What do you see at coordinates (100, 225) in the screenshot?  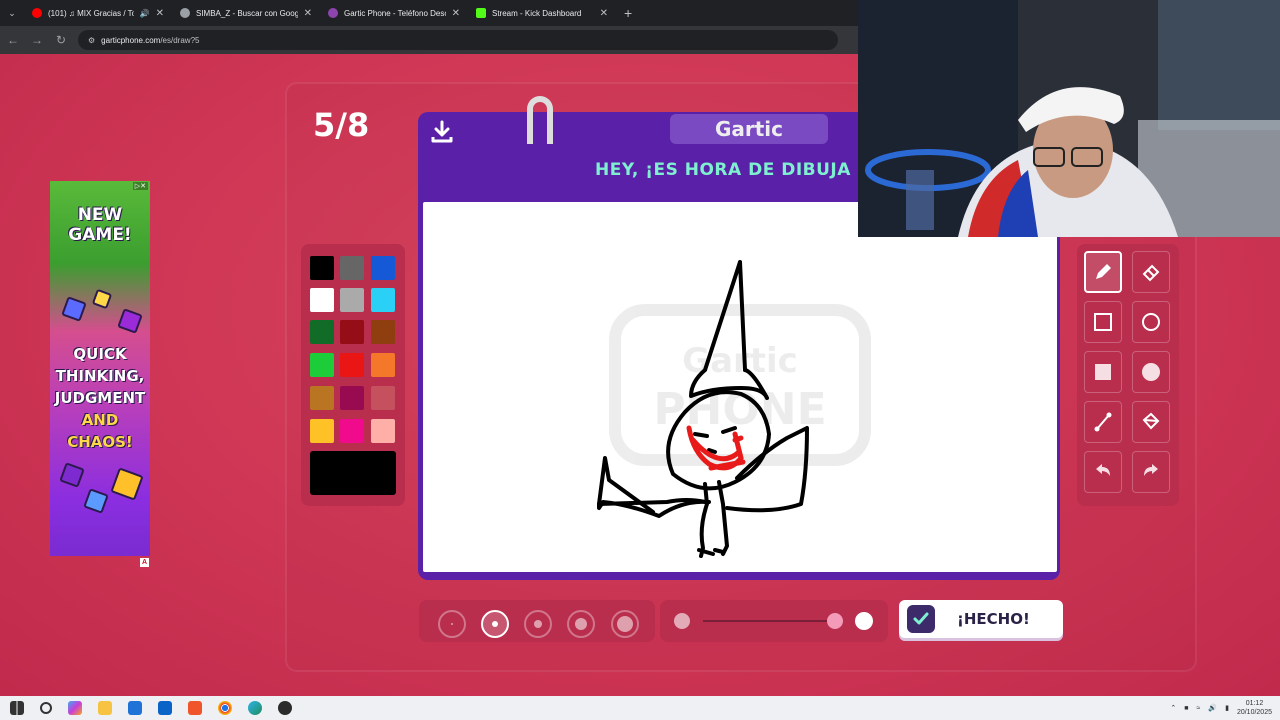 I see `ad-headline: NEW GAME!` at bounding box center [100, 225].